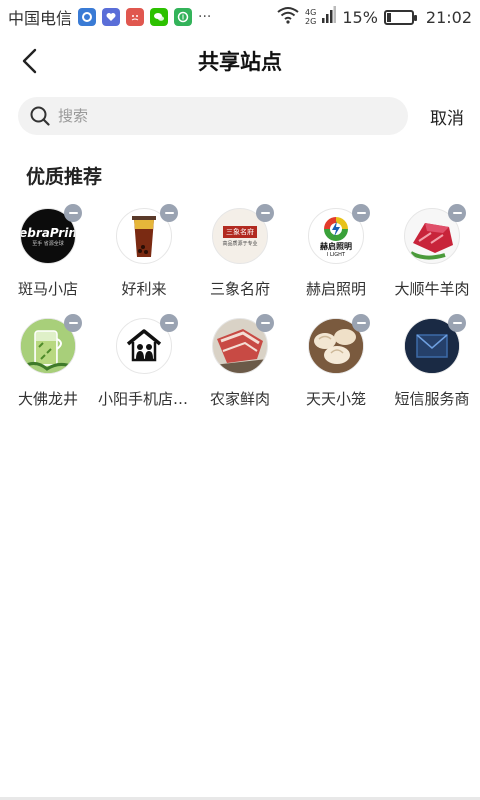 Image resolution: width=480 pixels, height=800 pixels. I want to click on search-row: 取消, so click(243, 116).